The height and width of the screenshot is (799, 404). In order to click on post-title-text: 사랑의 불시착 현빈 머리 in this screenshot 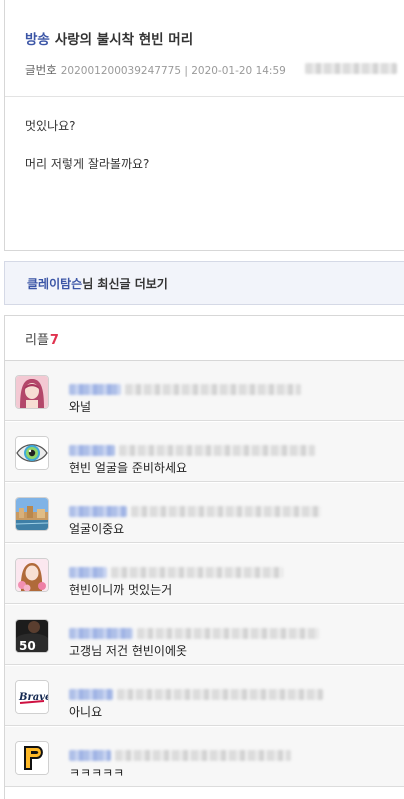, I will do `click(124, 40)`.